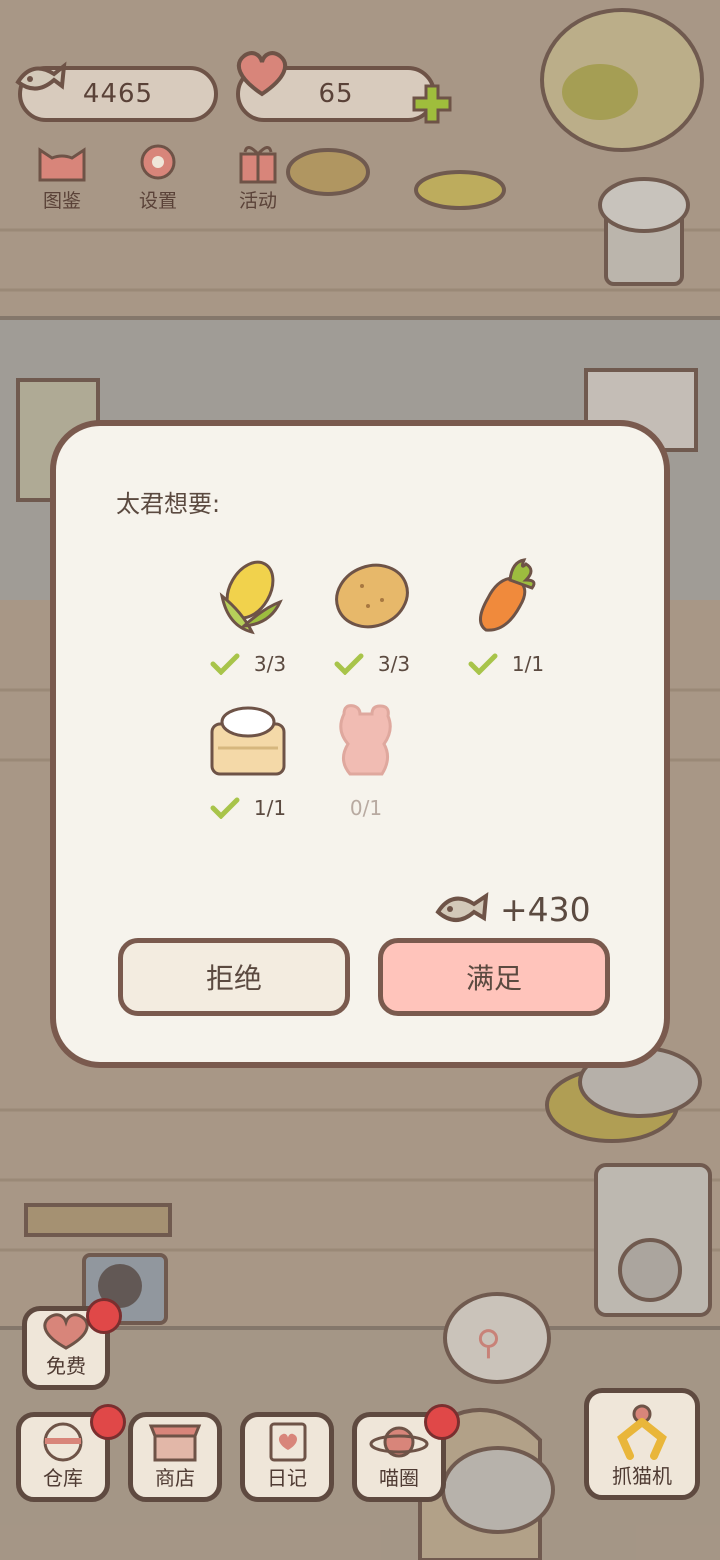  I want to click on shop-button: 商店, so click(175, 1457).